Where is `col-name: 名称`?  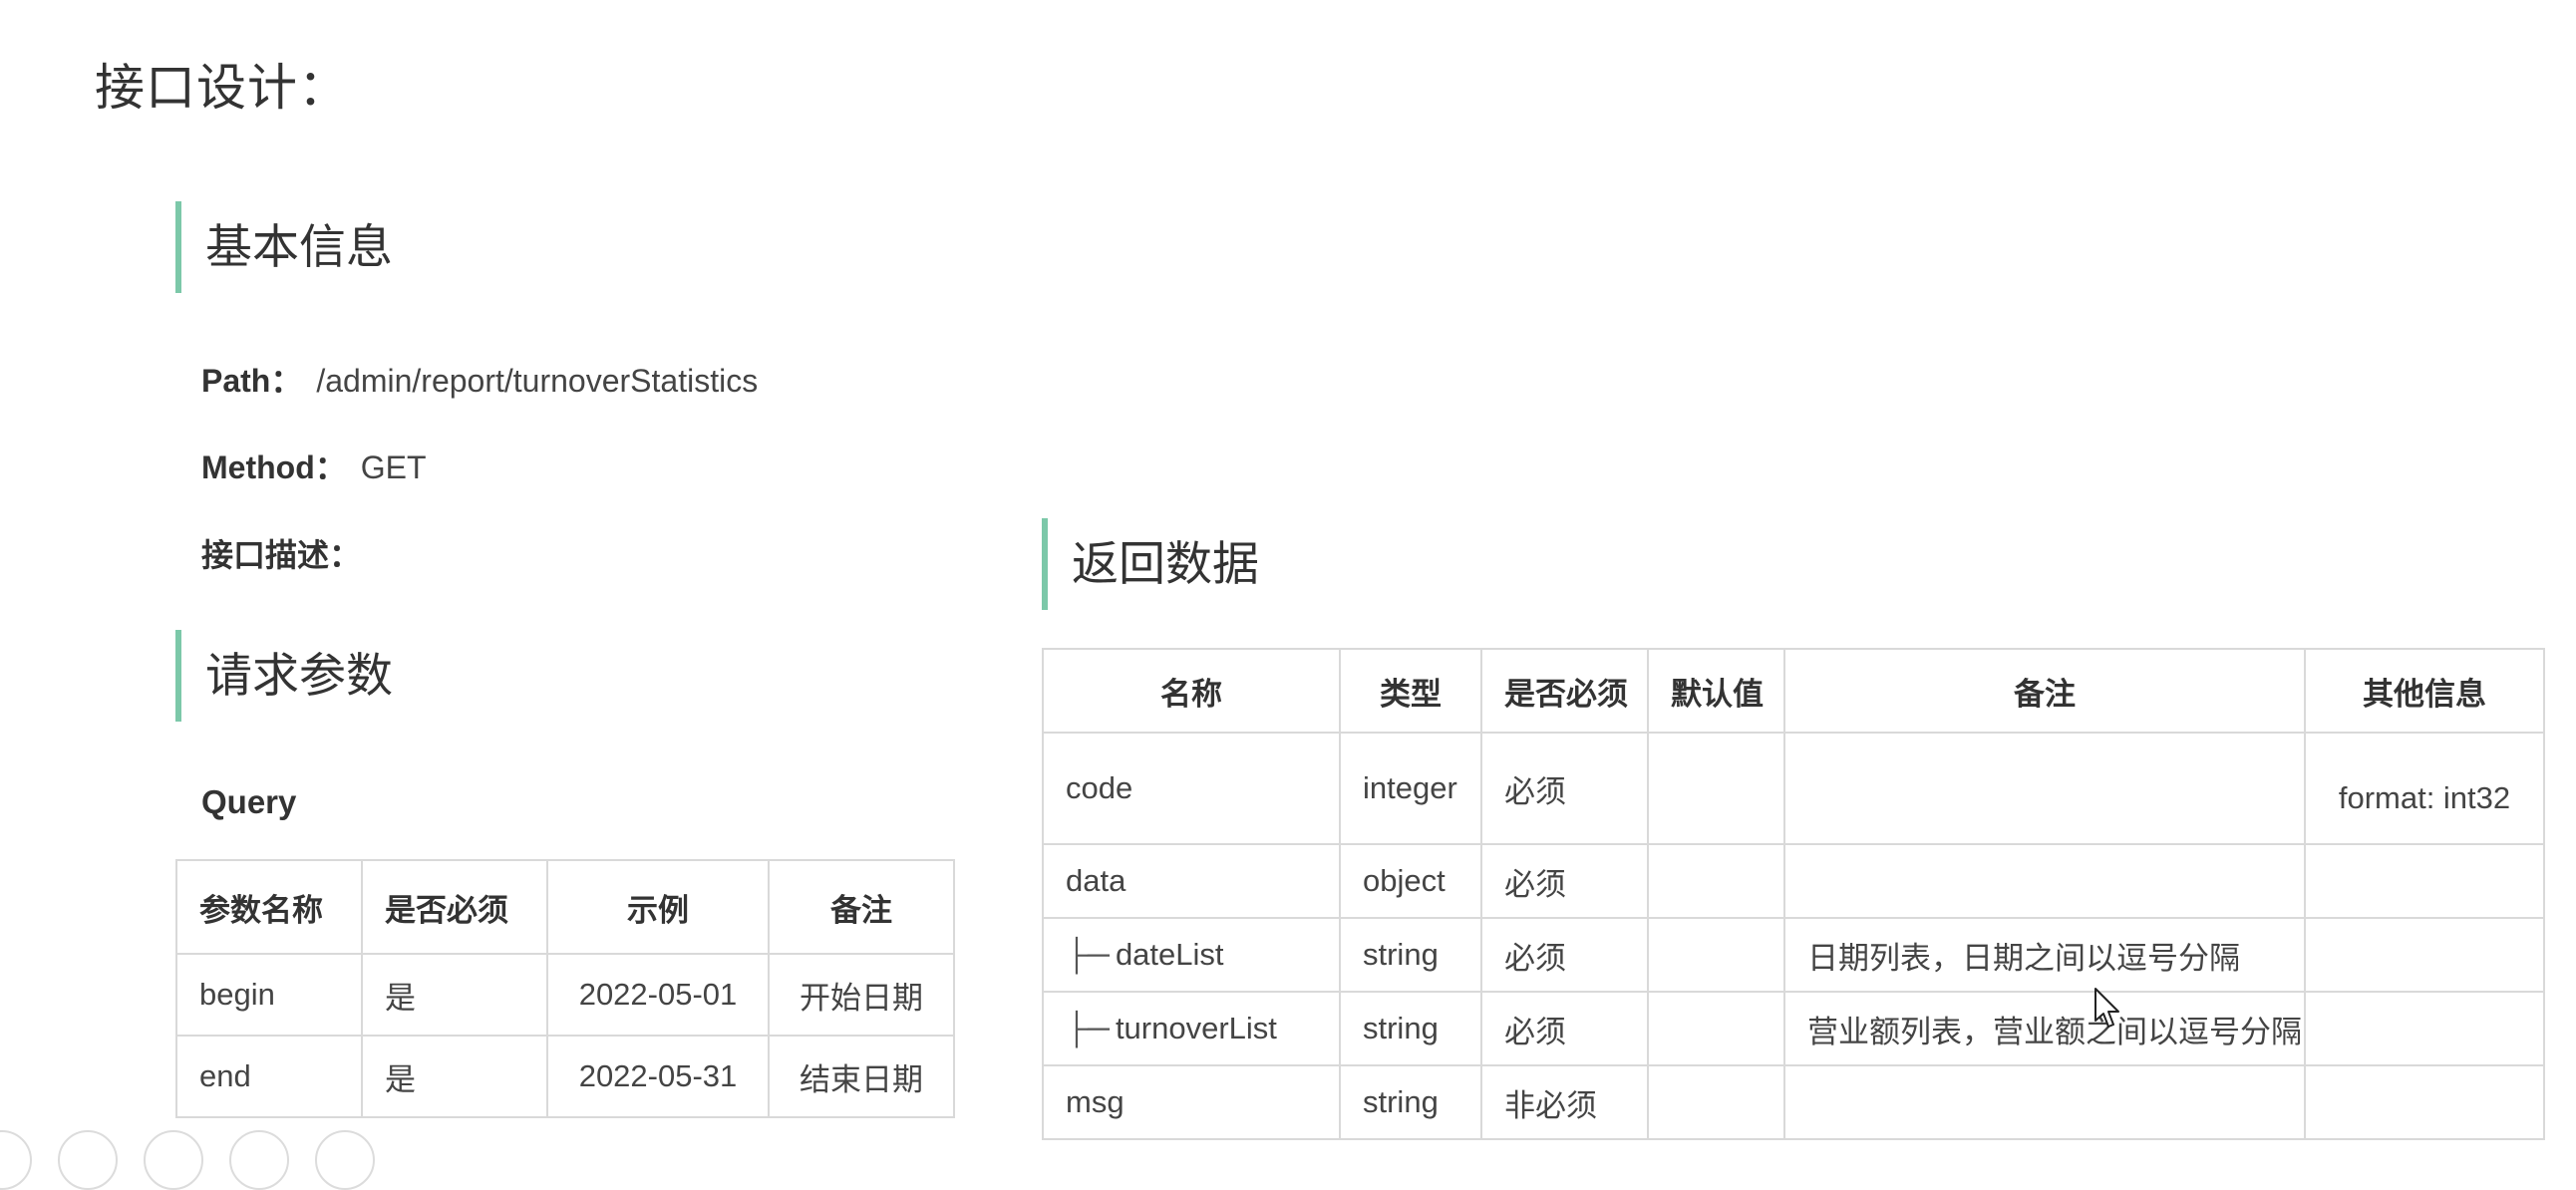 col-name: 名称 is located at coordinates (1191, 691).